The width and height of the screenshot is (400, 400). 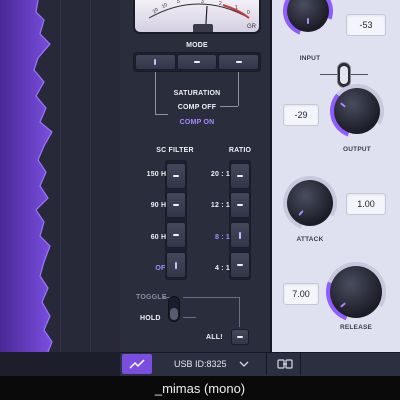 I want to click on release-knob-ring, so click(x=356, y=292).